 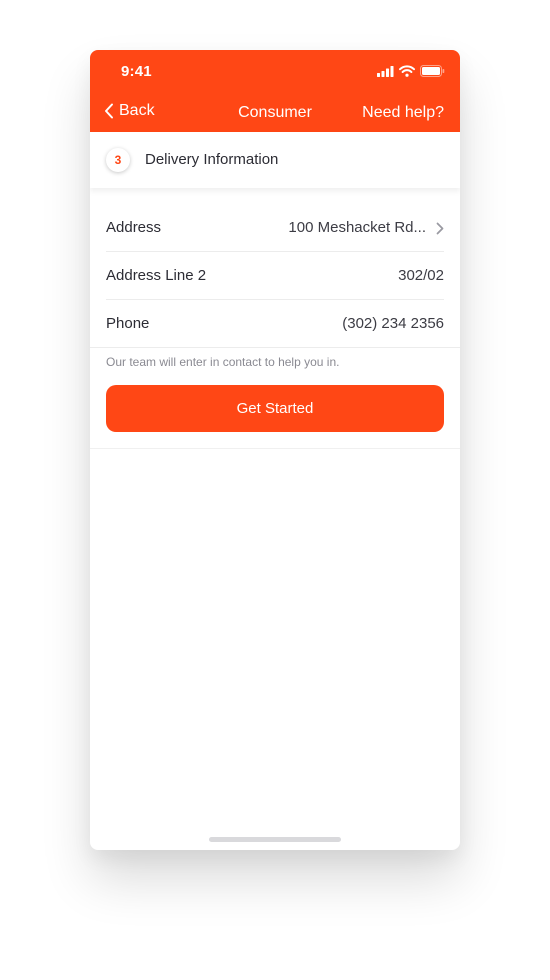 I want to click on wifi-icon, so click(x=407, y=71).